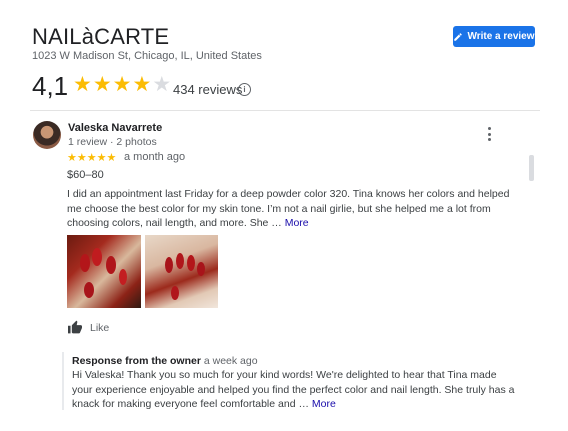 Image resolution: width=568 pixels, height=431 pixels. Describe the element at coordinates (244, 89) in the screenshot. I see `info-icon: i` at that location.